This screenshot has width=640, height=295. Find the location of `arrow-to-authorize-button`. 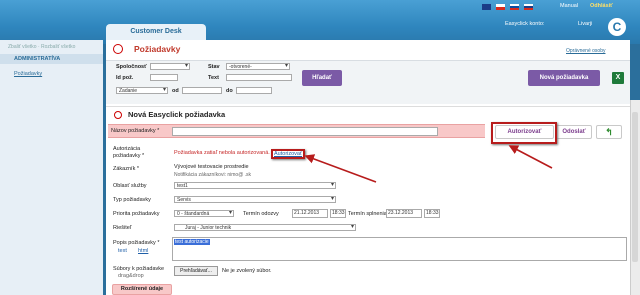

arrow-to-authorize-button is located at coordinates (530, 157).